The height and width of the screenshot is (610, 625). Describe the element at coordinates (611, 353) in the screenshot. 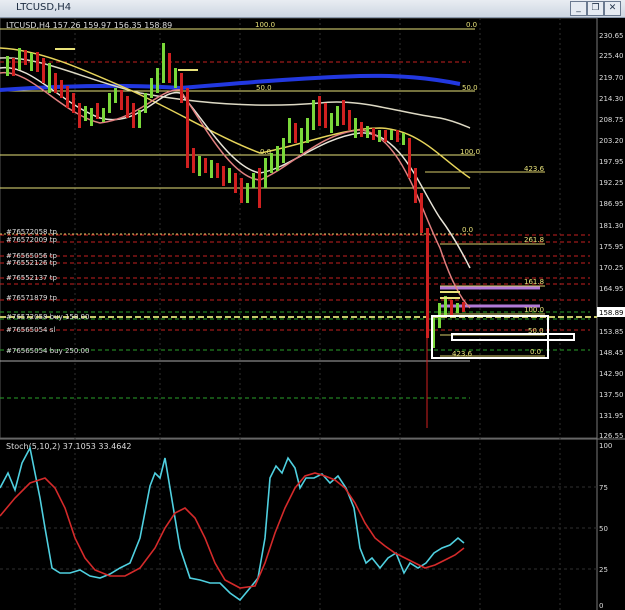

I see `price-tick: 148.45` at that location.